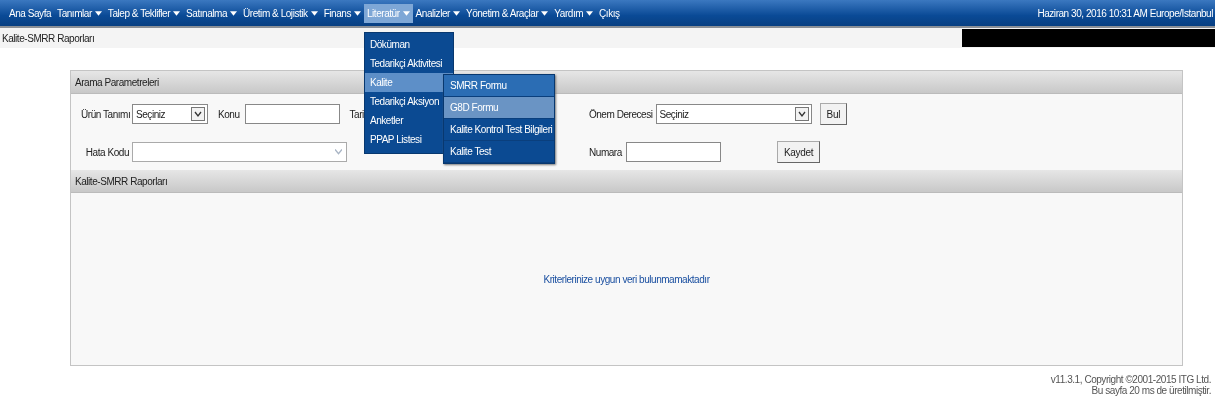 Image resolution: width=1215 pixels, height=410 pixels. Describe the element at coordinates (620, 114) in the screenshot. I see `field-label: Önem Derecesi` at that location.